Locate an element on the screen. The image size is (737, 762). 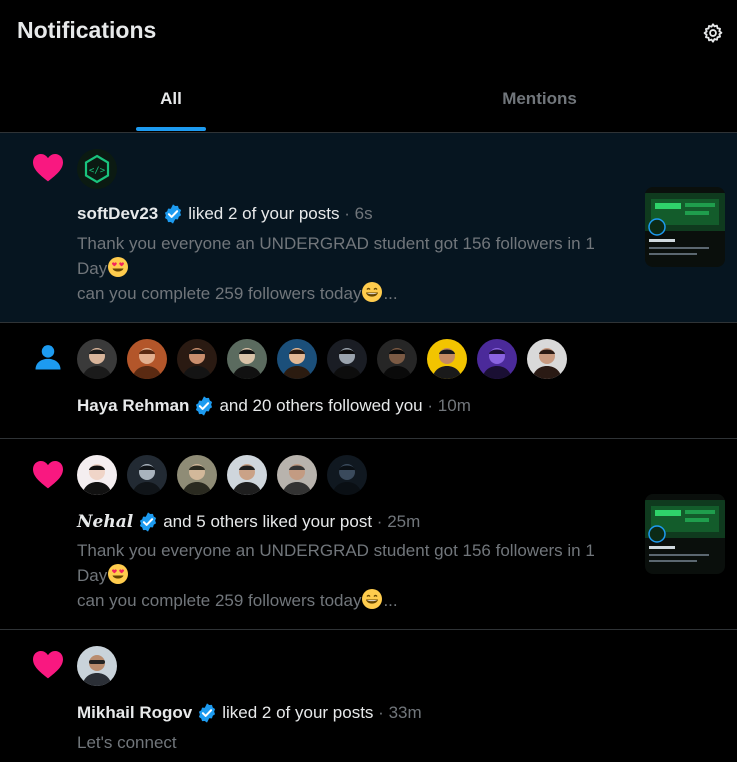
post-text-line1: Let's connect is located at coordinates (127, 742).